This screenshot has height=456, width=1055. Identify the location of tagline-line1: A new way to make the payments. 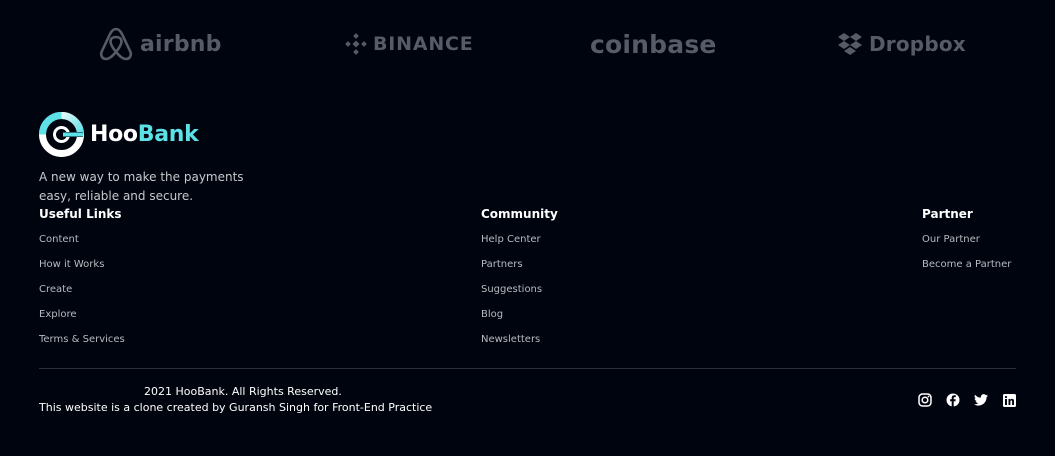
(141, 177).